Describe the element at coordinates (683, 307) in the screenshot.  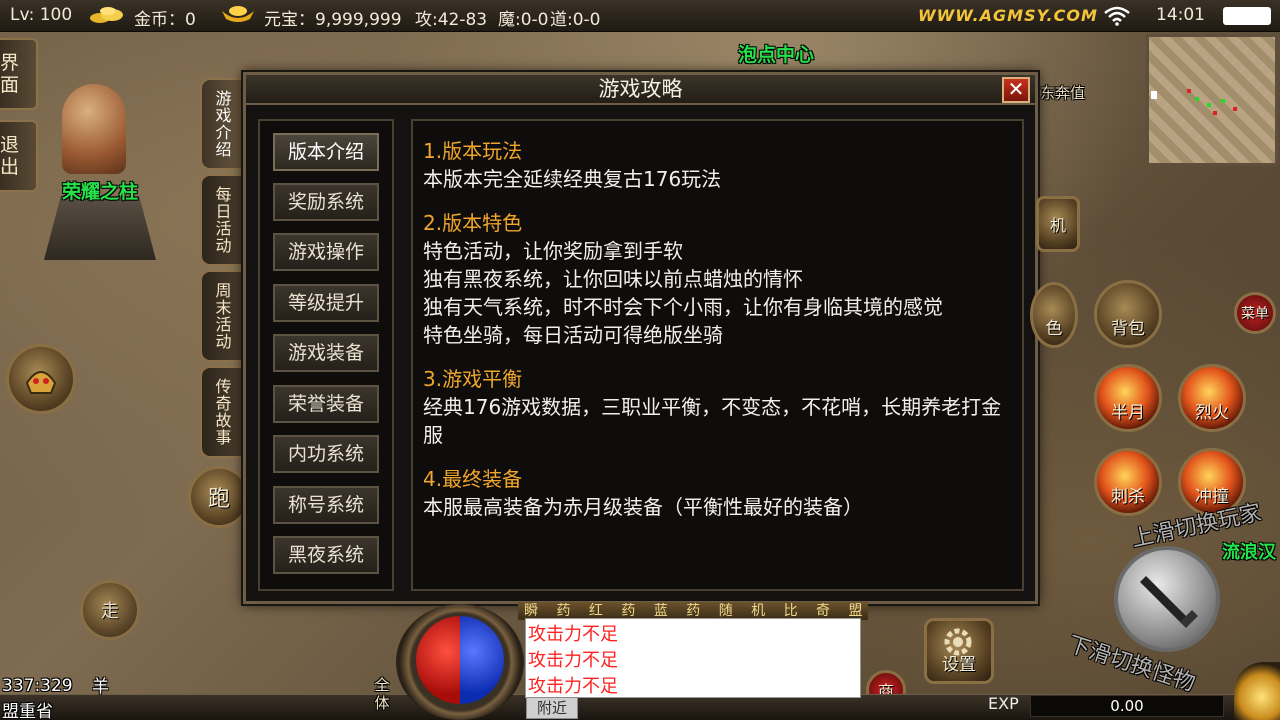
I see `section-line: 独有天气系统，时不时会下个小雨，让你有身临其境的感觉` at that location.